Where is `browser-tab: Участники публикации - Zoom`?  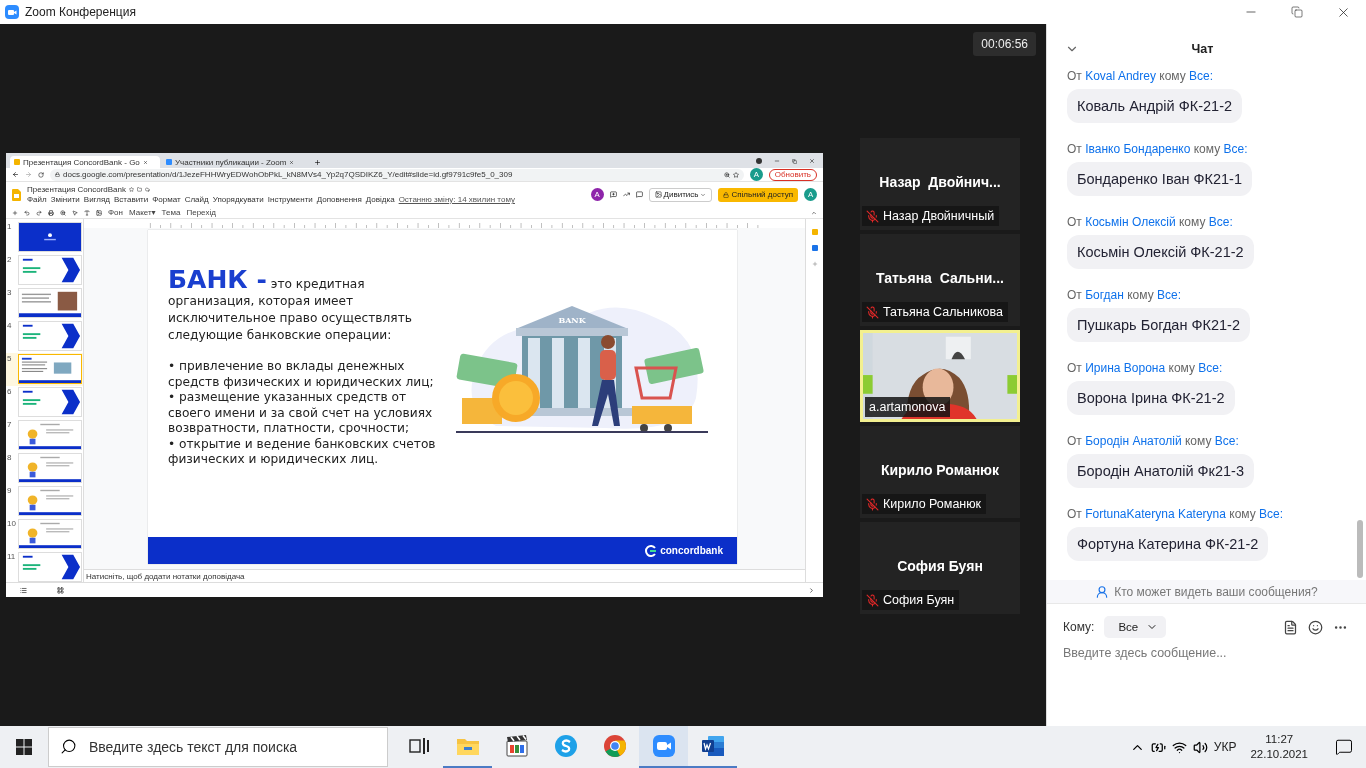
browser-tab: Участники публикации - Zoom is located at coordinates (237, 162).